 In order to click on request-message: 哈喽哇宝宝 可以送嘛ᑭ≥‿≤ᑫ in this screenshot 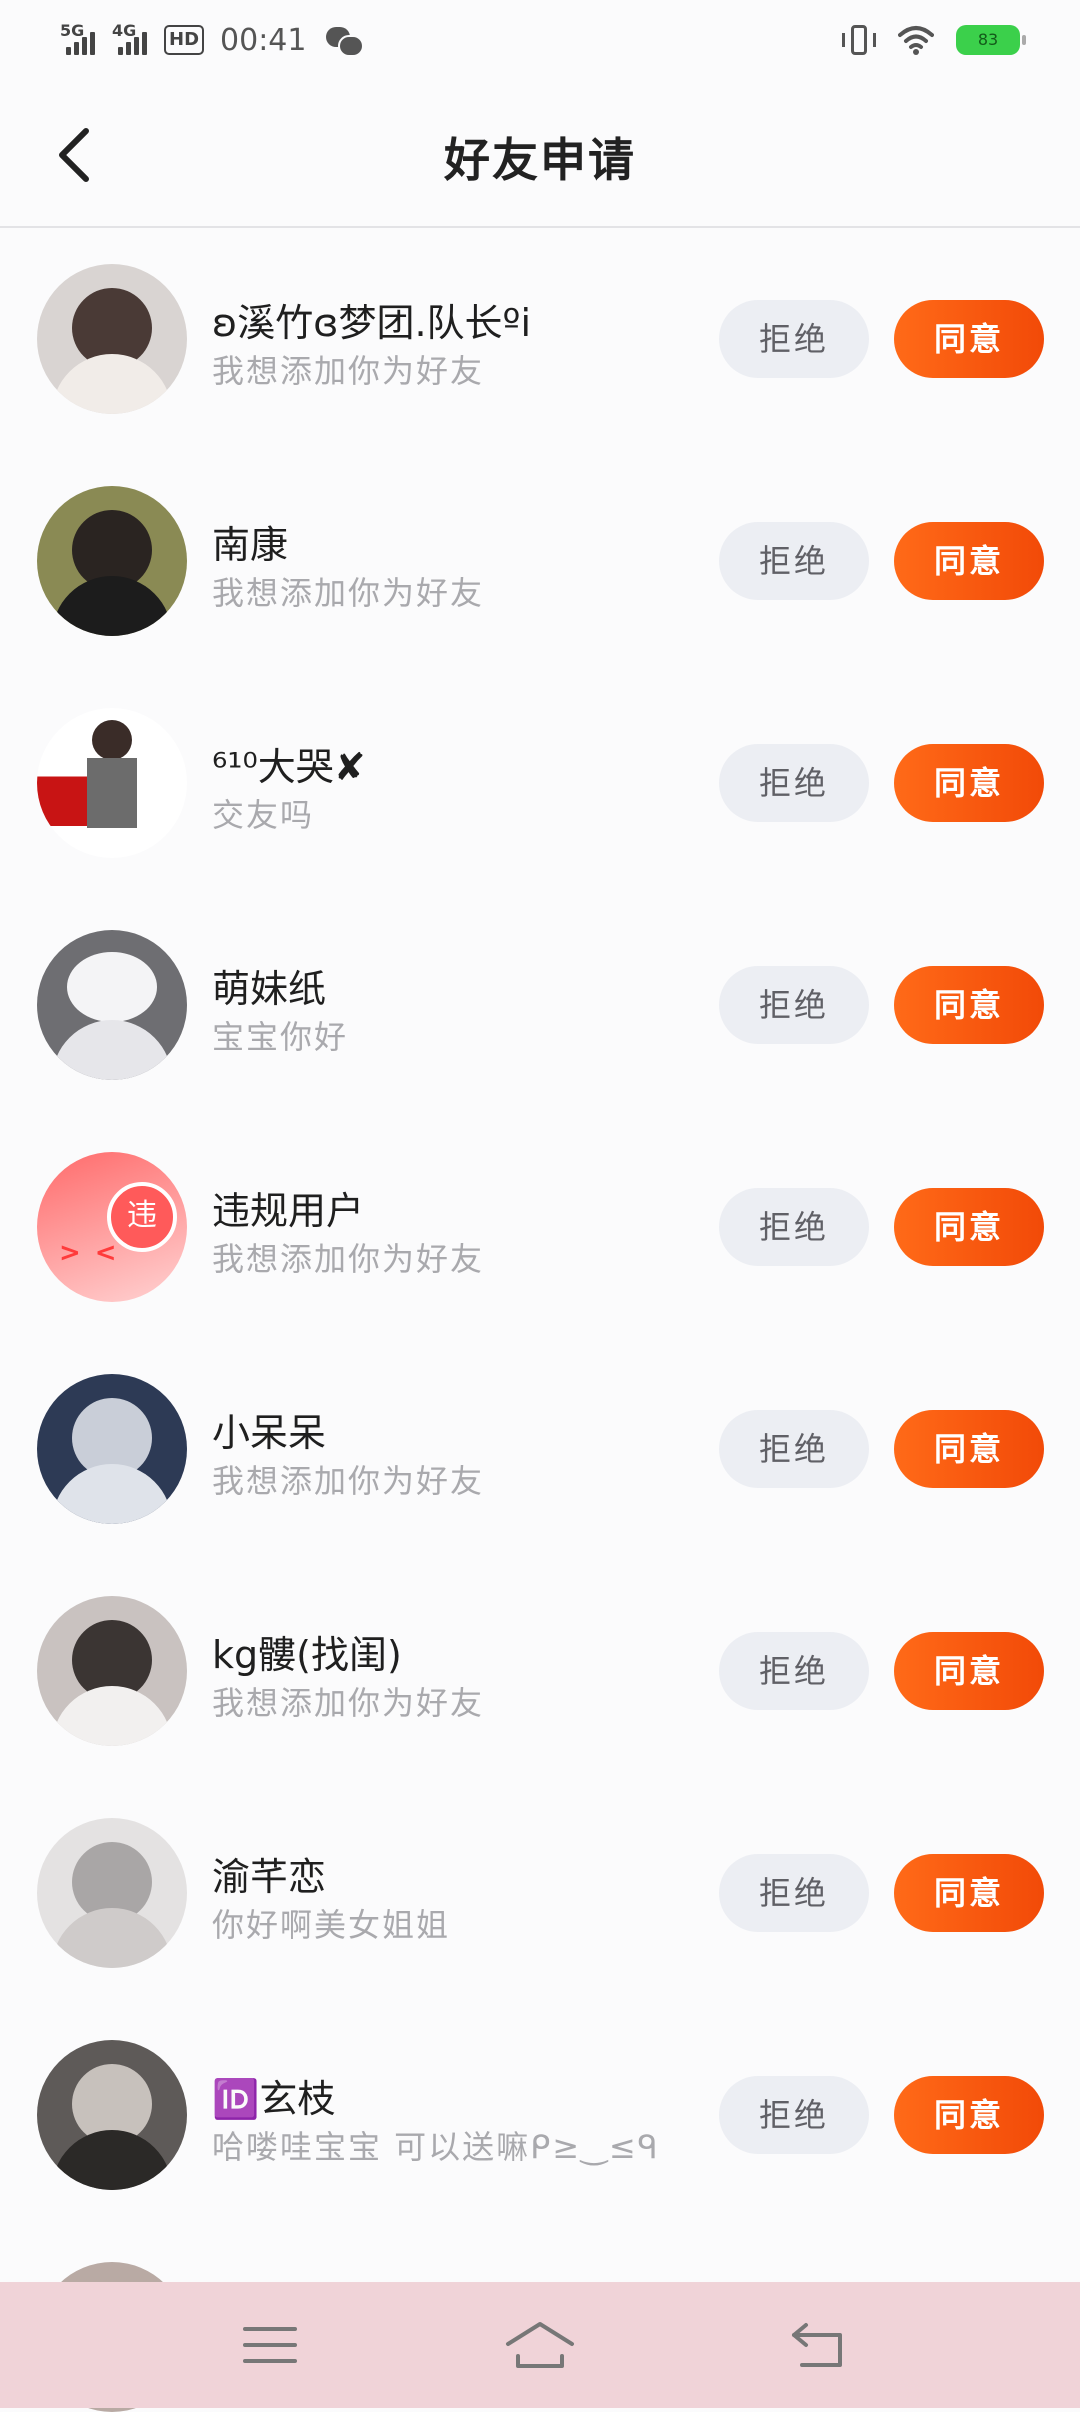, I will do `click(436, 2147)`.